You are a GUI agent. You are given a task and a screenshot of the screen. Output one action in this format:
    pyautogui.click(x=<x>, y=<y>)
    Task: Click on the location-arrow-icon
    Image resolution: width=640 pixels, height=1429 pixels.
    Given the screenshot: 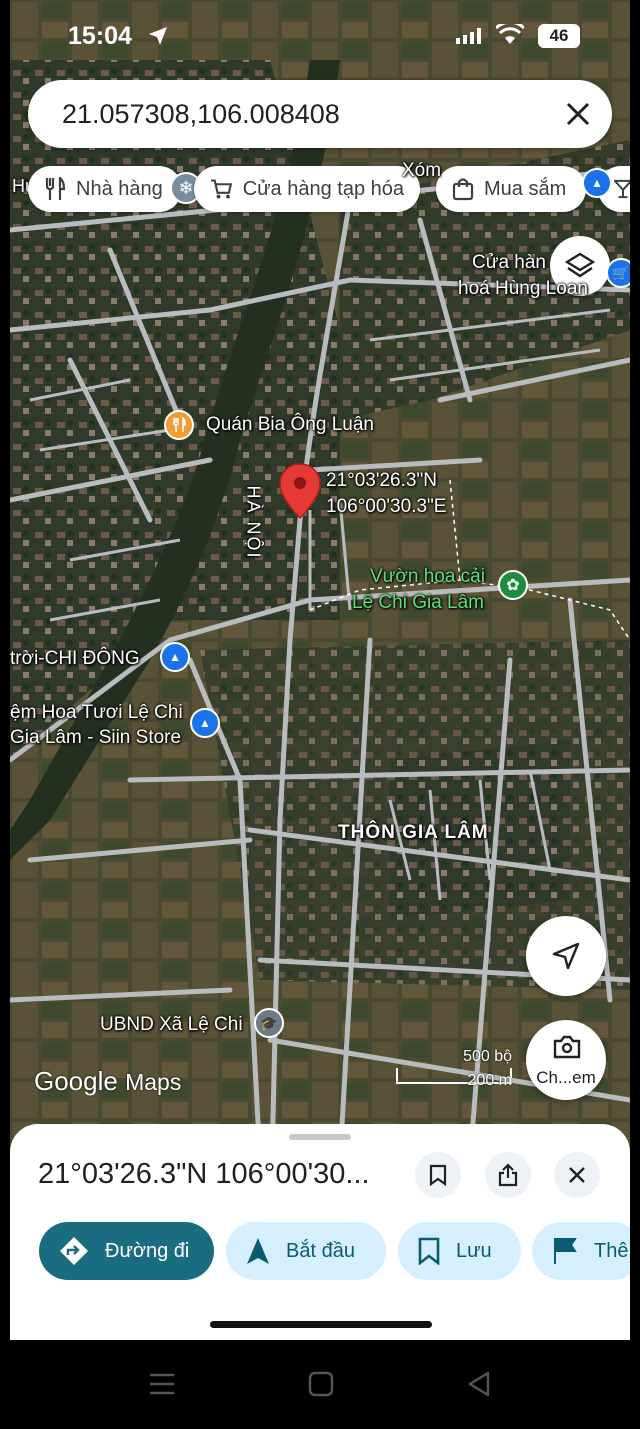 What is the action you would take?
    pyautogui.click(x=158, y=36)
    